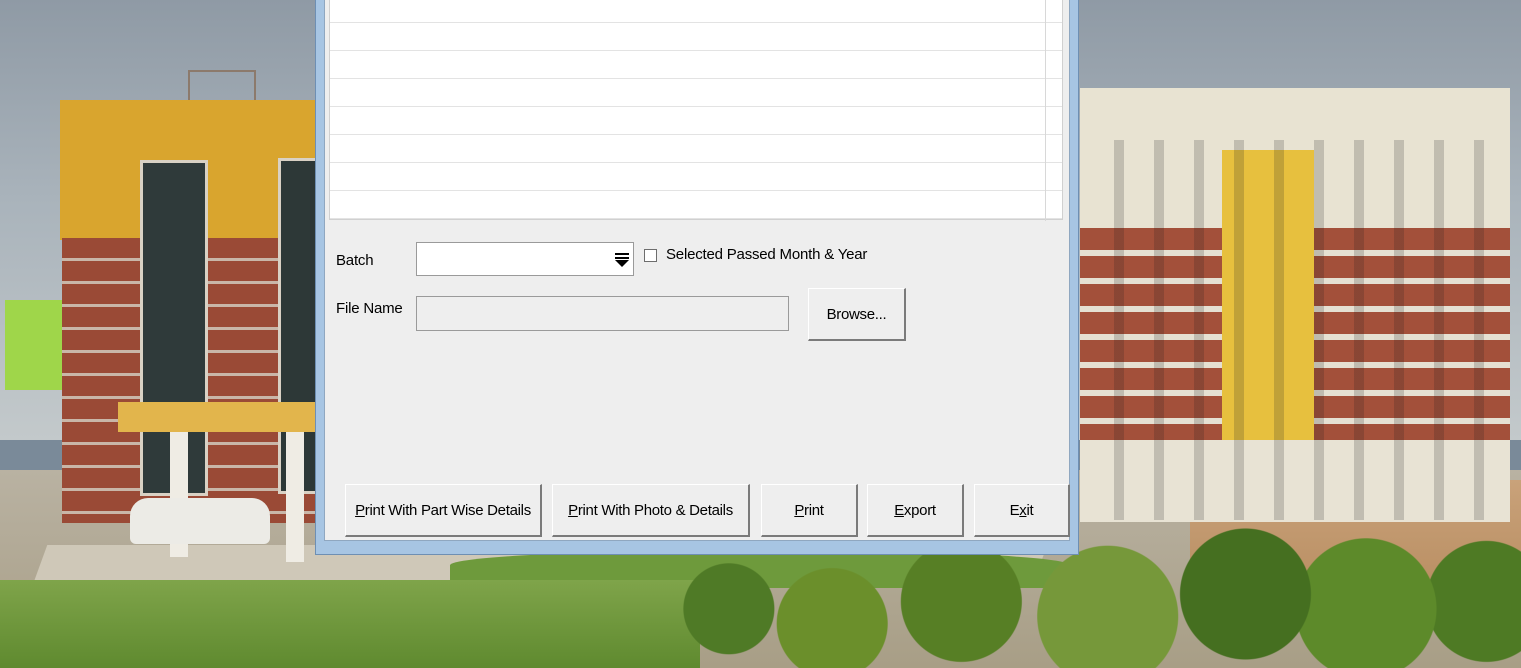 The height and width of the screenshot is (668, 1521). I want to click on print-with-photo-details-button: Print With Photo & Details, so click(651, 510).